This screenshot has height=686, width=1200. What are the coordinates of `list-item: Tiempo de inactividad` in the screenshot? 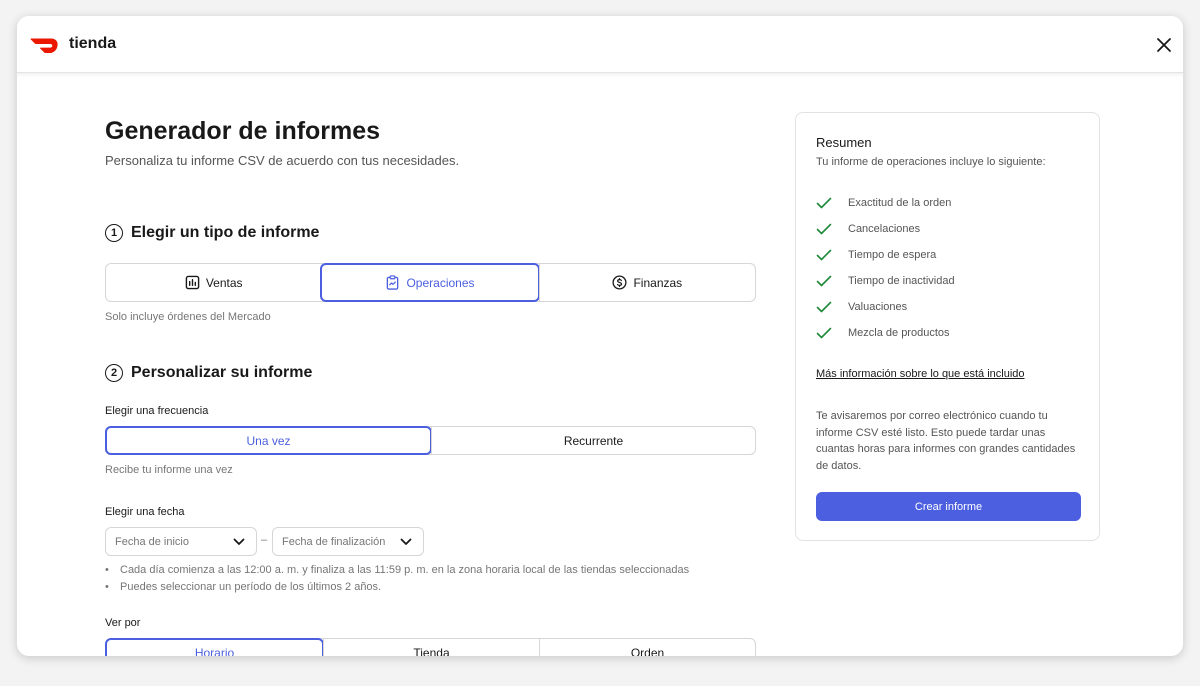 It's located at (885, 281).